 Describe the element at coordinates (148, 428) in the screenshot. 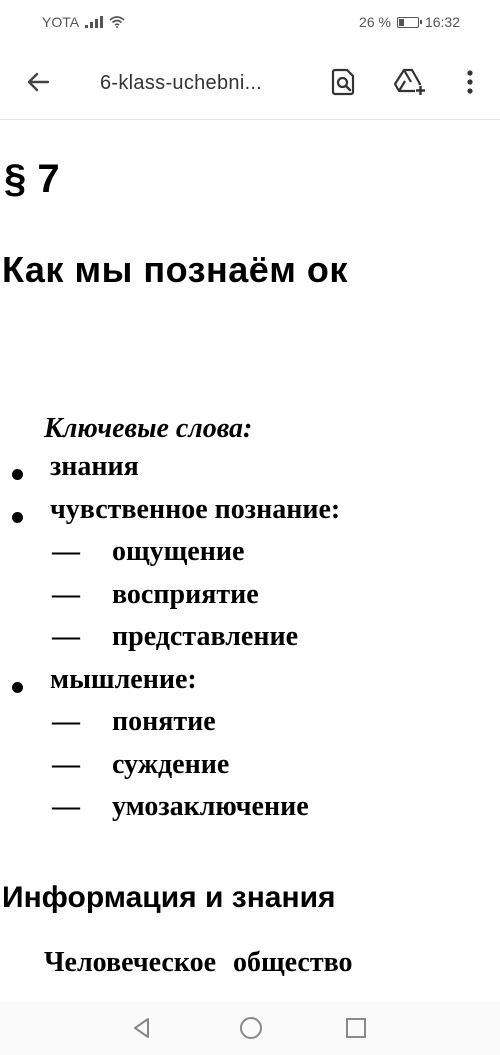

I see `keywords-heading: Ключевые слова:` at that location.